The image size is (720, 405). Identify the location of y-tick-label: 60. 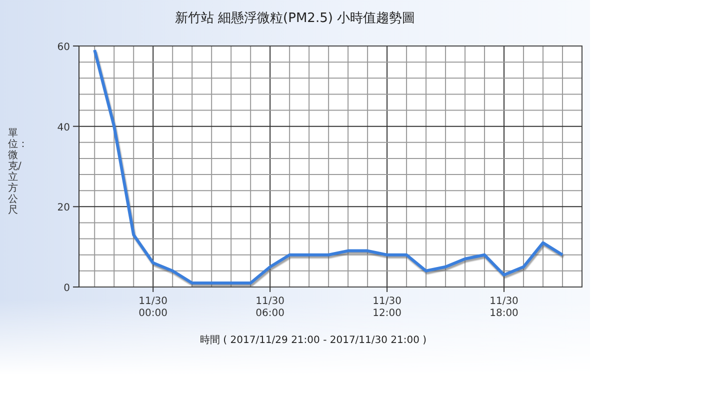
(63, 47).